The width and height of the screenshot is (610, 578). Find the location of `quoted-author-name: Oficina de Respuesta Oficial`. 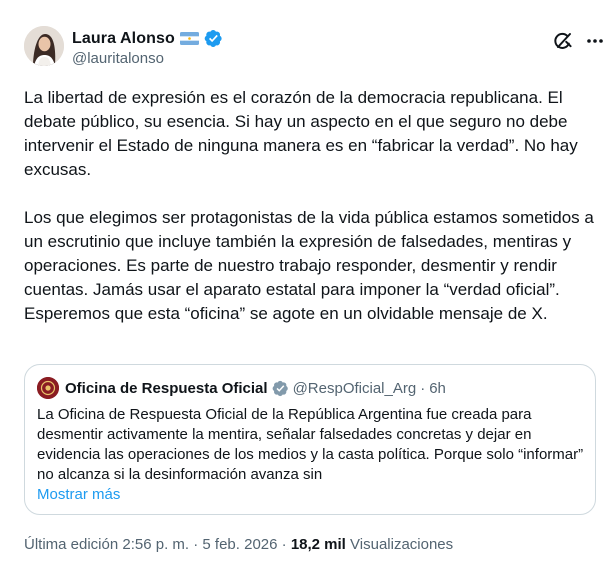

quoted-author-name: Oficina de Respuesta Oficial is located at coordinates (166, 388).